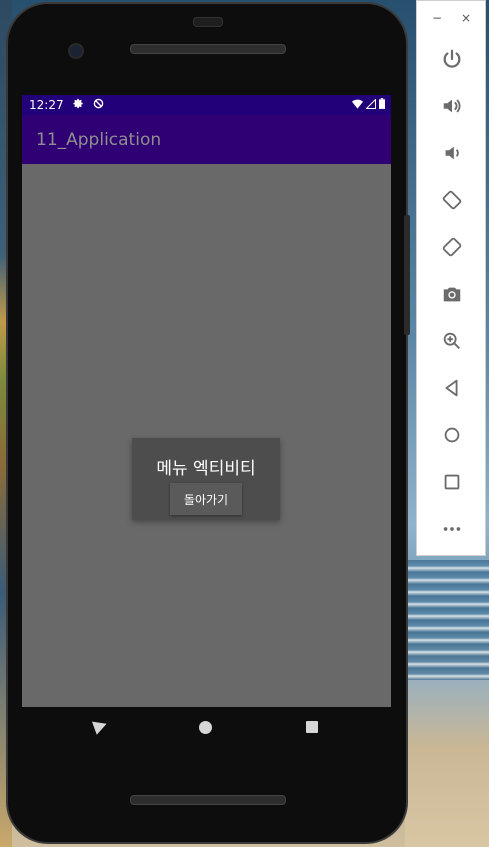 This screenshot has height=847, width=489. Describe the element at coordinates (452, 529) in the screenshot. I see `more-icon` at that location.